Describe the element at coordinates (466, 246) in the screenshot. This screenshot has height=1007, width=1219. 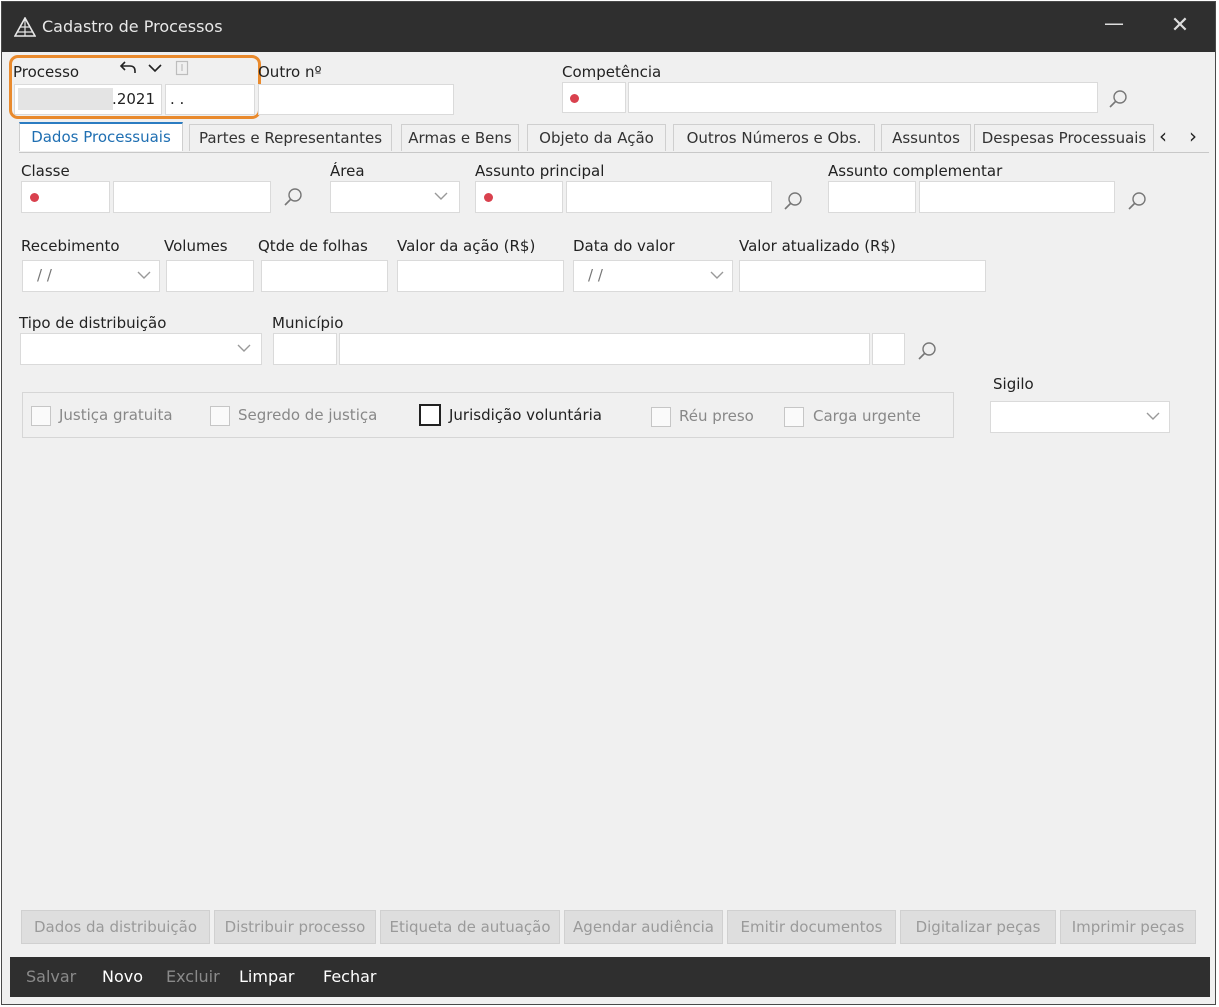
I see `valor-acao-label: Valor da ação (R$)` at that location.